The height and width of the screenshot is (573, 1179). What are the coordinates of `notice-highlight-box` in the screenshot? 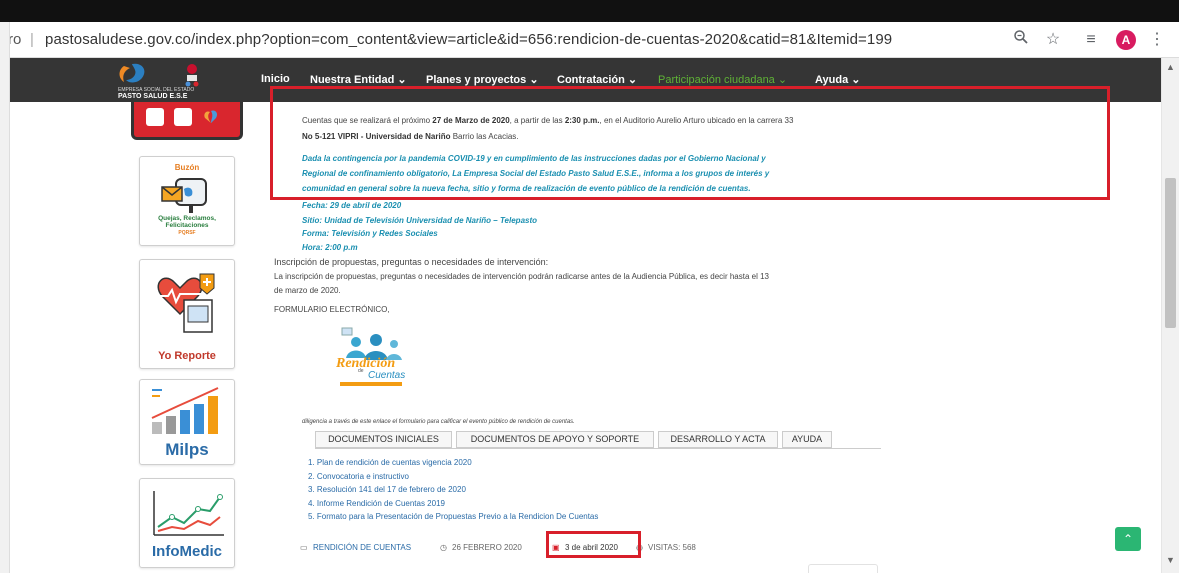 It's located at (690, 143).